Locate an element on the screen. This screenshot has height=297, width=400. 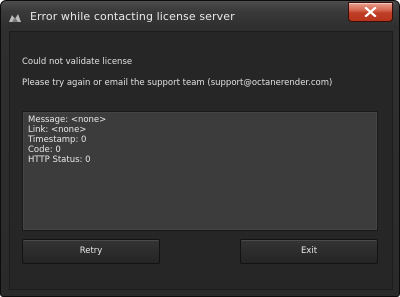
details-http-status: HTTP Status: 0 is located at coordinates (59, 160).